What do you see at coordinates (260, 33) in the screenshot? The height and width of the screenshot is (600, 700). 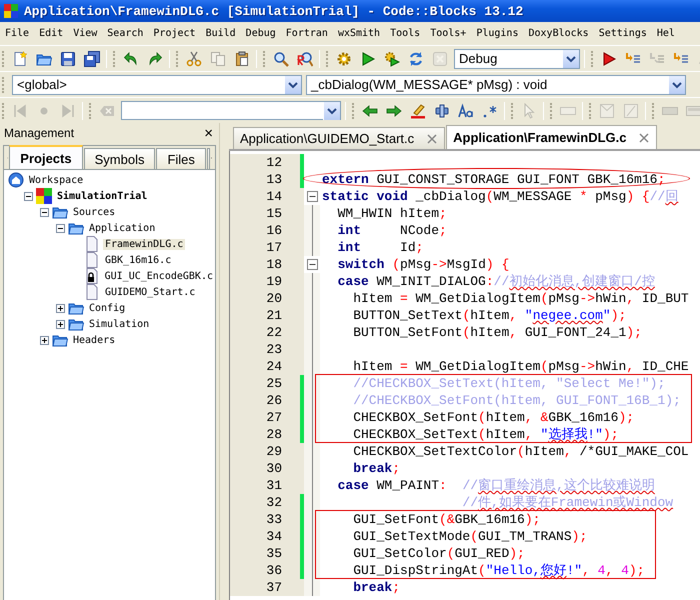 I see `menu-item: Debug` at bounding box center [260, 33].